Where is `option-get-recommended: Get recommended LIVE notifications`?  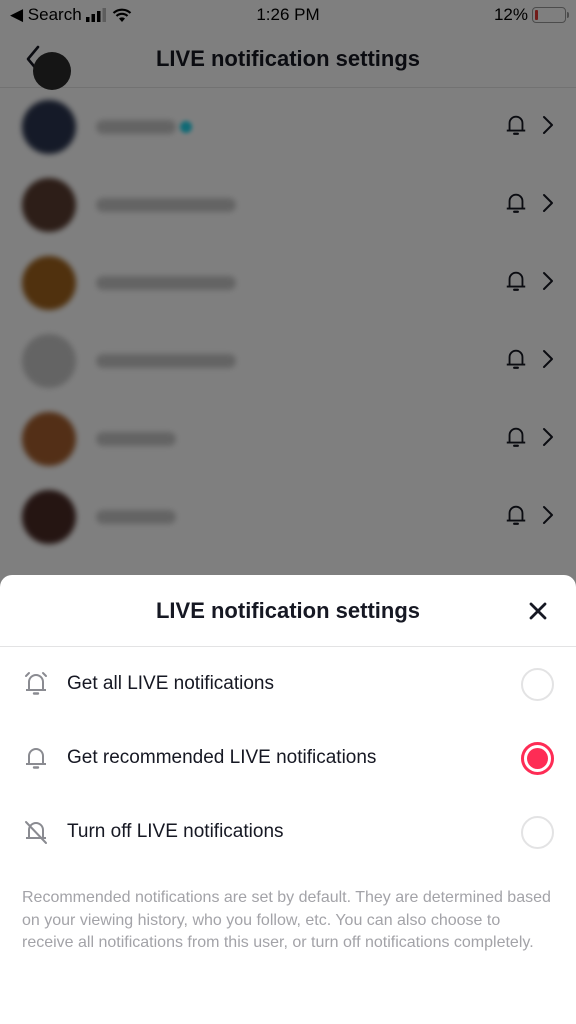
option-get-recommended: Get recommended LIVE notifications is located at coordinates (288, 758).